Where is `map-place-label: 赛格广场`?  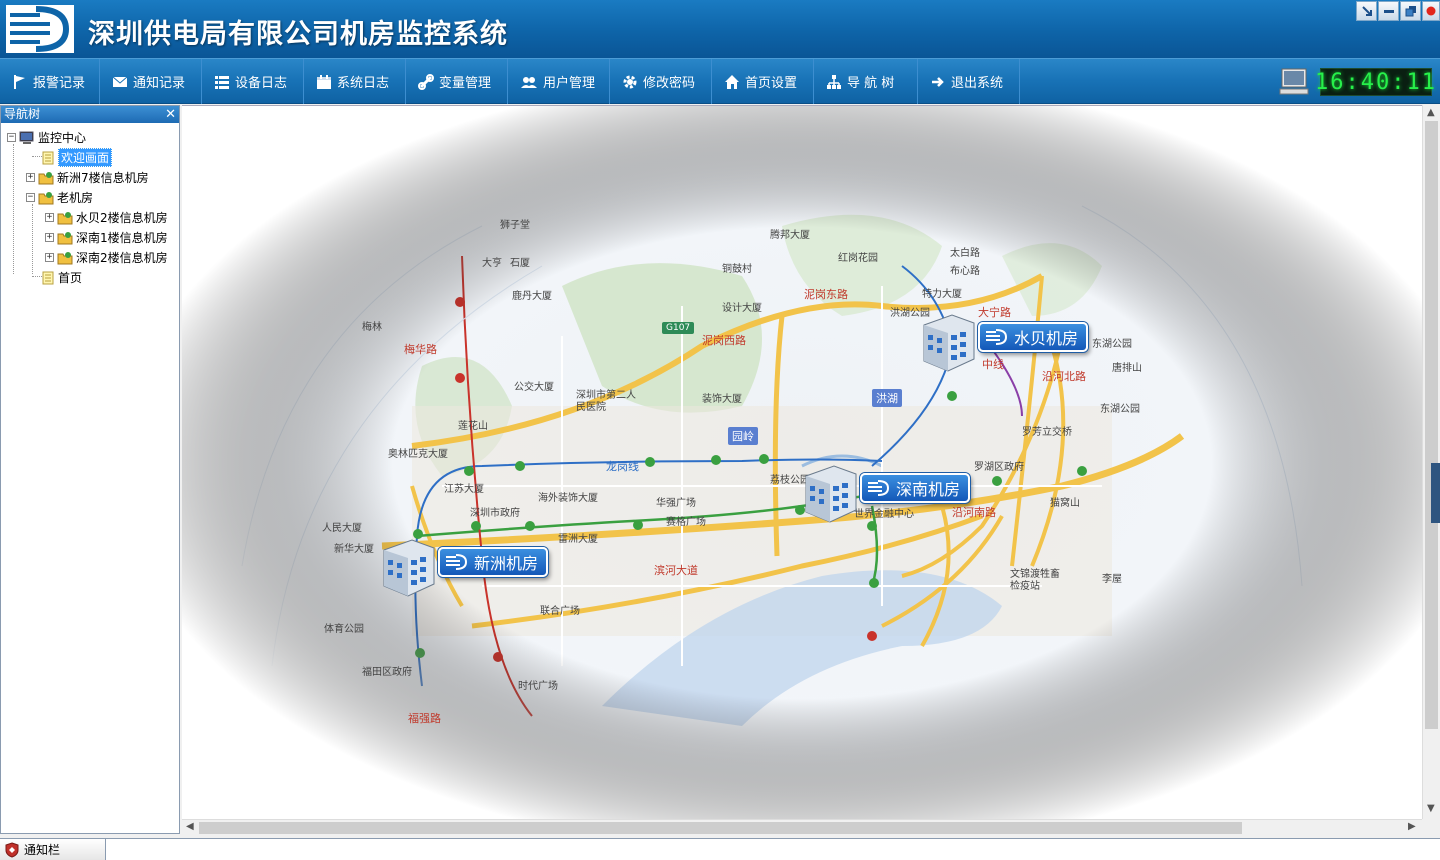 map-place-label: 赛格广场 is located at coordinates (686, 522).